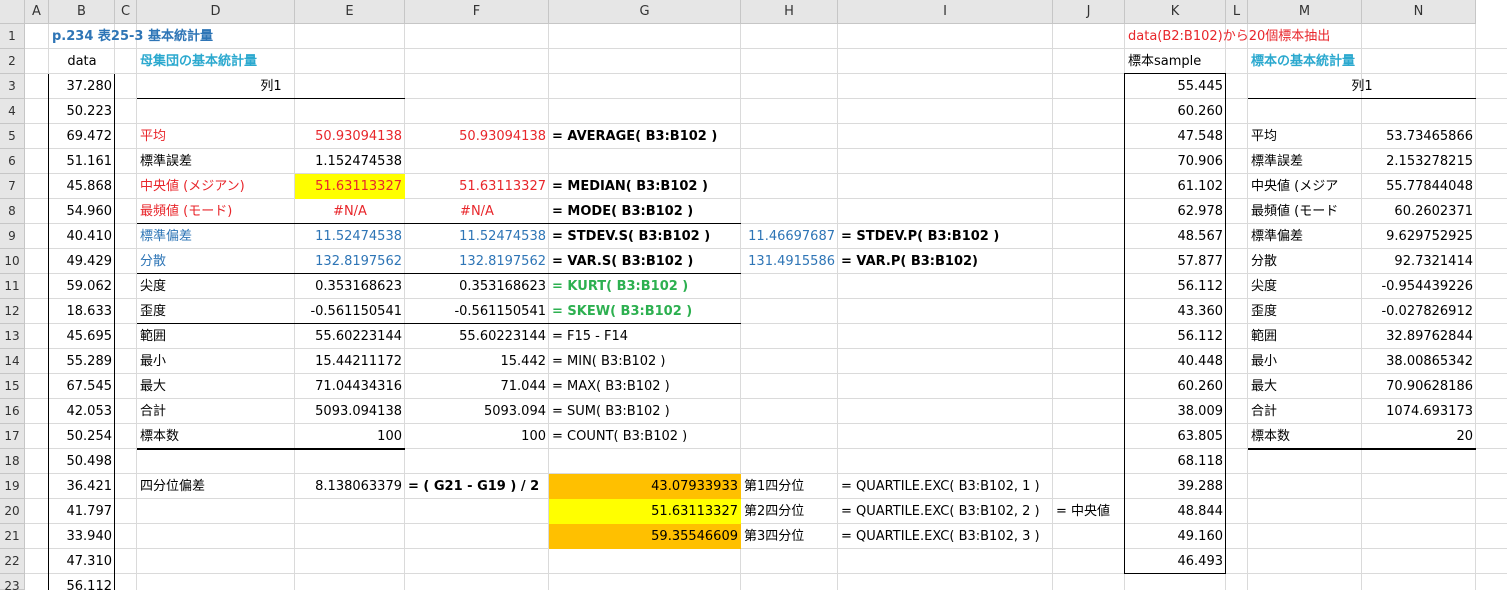 Image resolution: width=1507 pixels, height=599 pixels. I want to click on stdevp-value: 11.46697687, so click(789, 236).